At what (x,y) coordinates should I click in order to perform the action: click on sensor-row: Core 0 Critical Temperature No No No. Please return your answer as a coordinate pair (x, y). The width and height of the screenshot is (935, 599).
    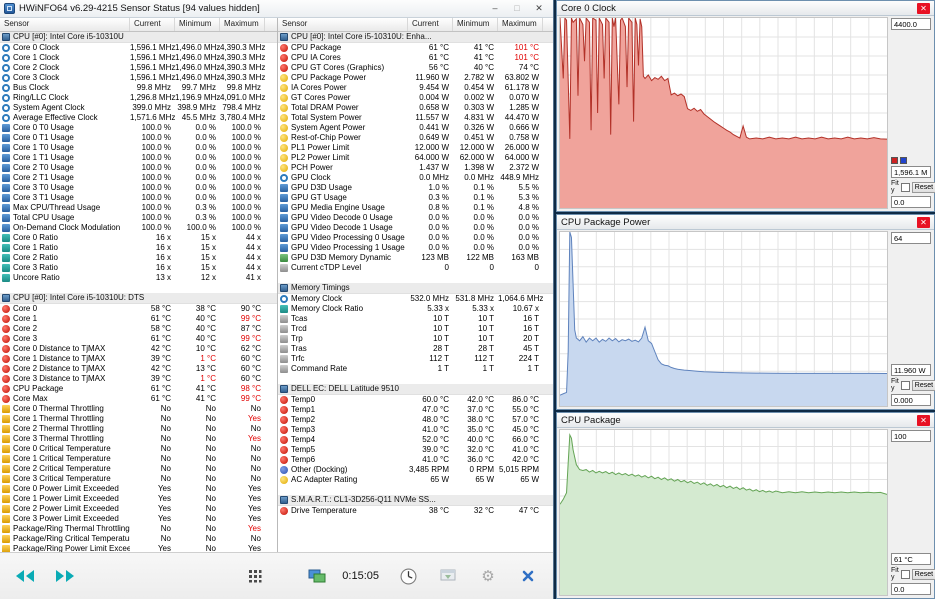
    Looking at the image, I should click on (138, 449).